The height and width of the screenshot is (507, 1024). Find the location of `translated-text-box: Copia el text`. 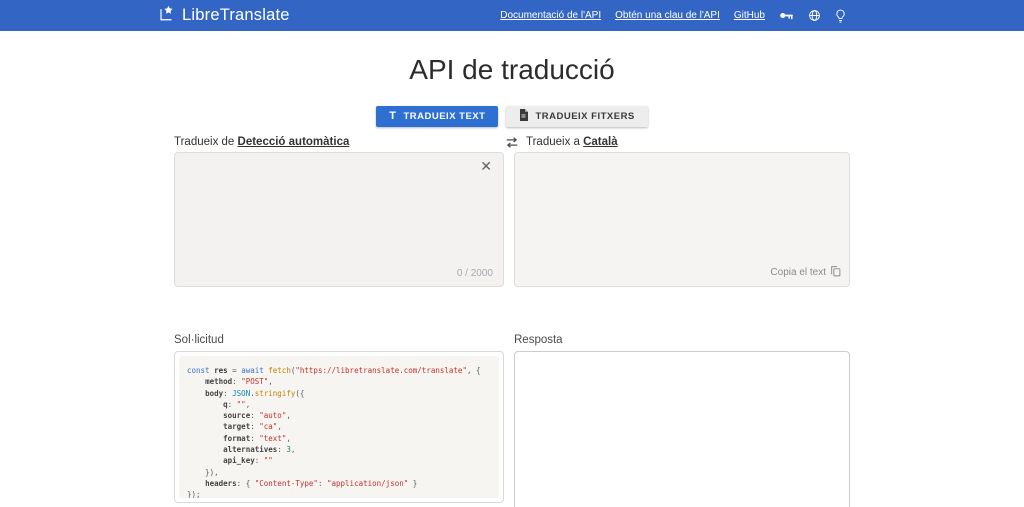

translated-text-box: Copia el text is located at coordinates (682, 219).